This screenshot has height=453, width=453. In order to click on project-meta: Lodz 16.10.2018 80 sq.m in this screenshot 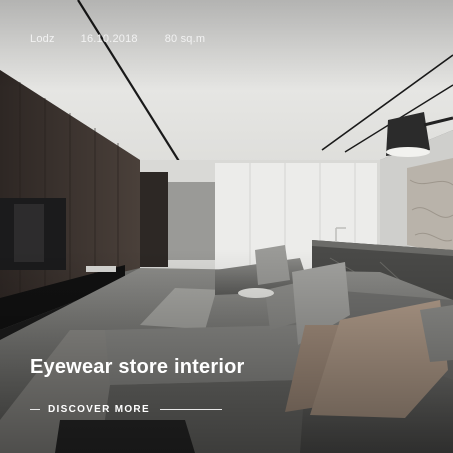, I will do `click(117, 39)`.